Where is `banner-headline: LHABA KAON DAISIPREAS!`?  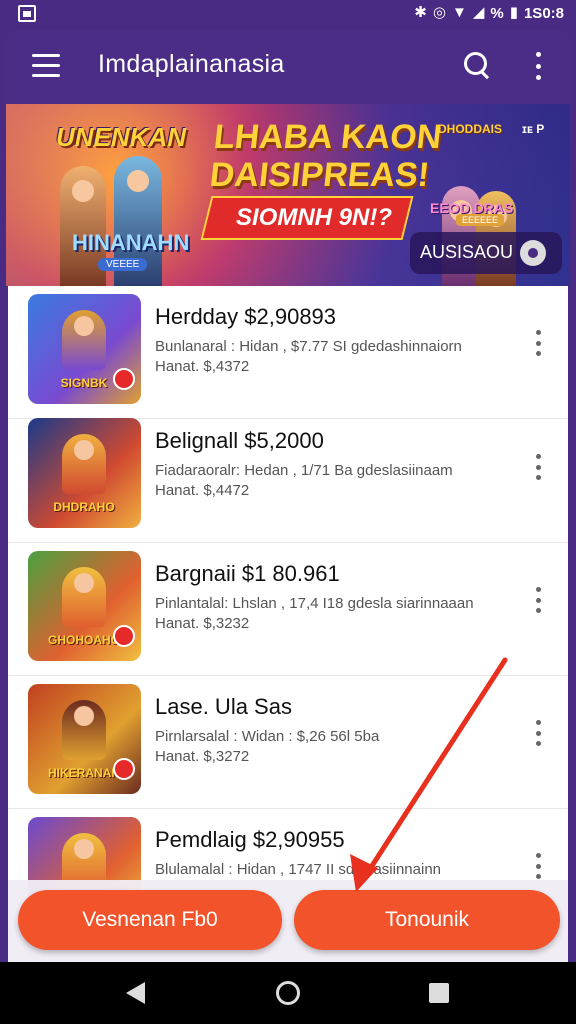
banner-headline: LHABA KAON DAISIPREAS! is located at coordinates (325, 156).